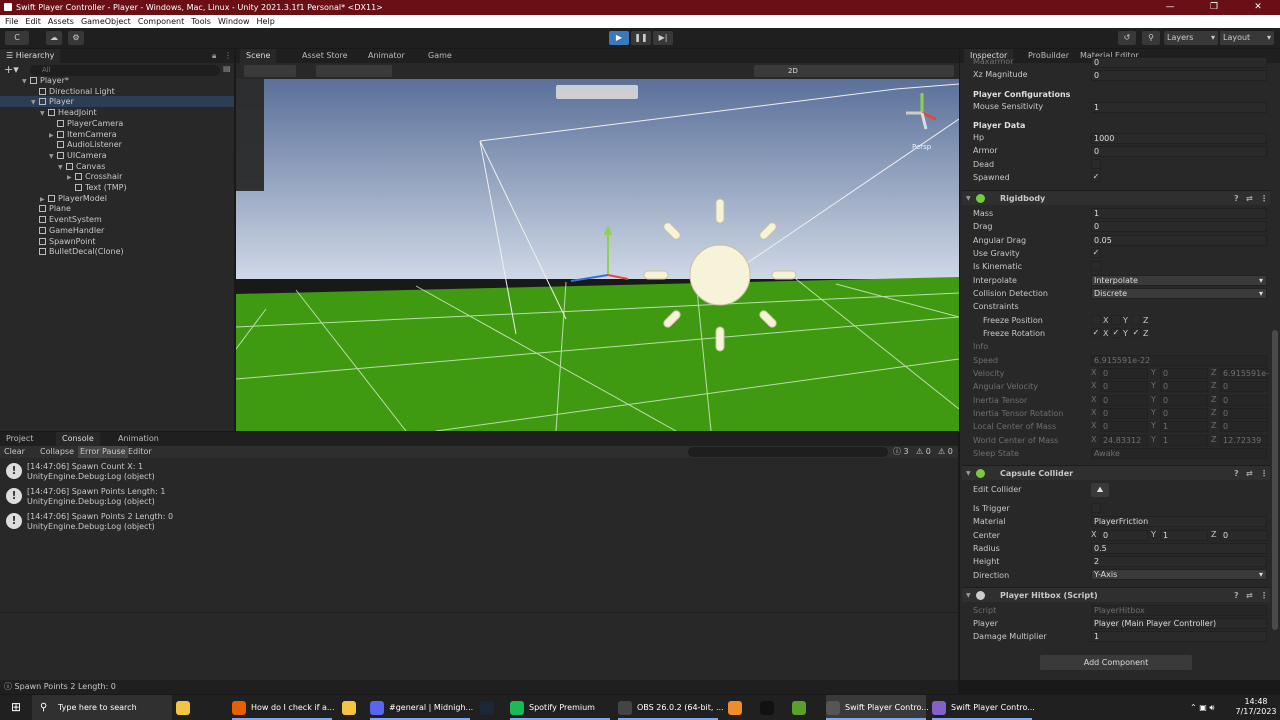  Describe the element at coordinates (1184, 535) in the screenshot. I see `center-y: 1` at that location.